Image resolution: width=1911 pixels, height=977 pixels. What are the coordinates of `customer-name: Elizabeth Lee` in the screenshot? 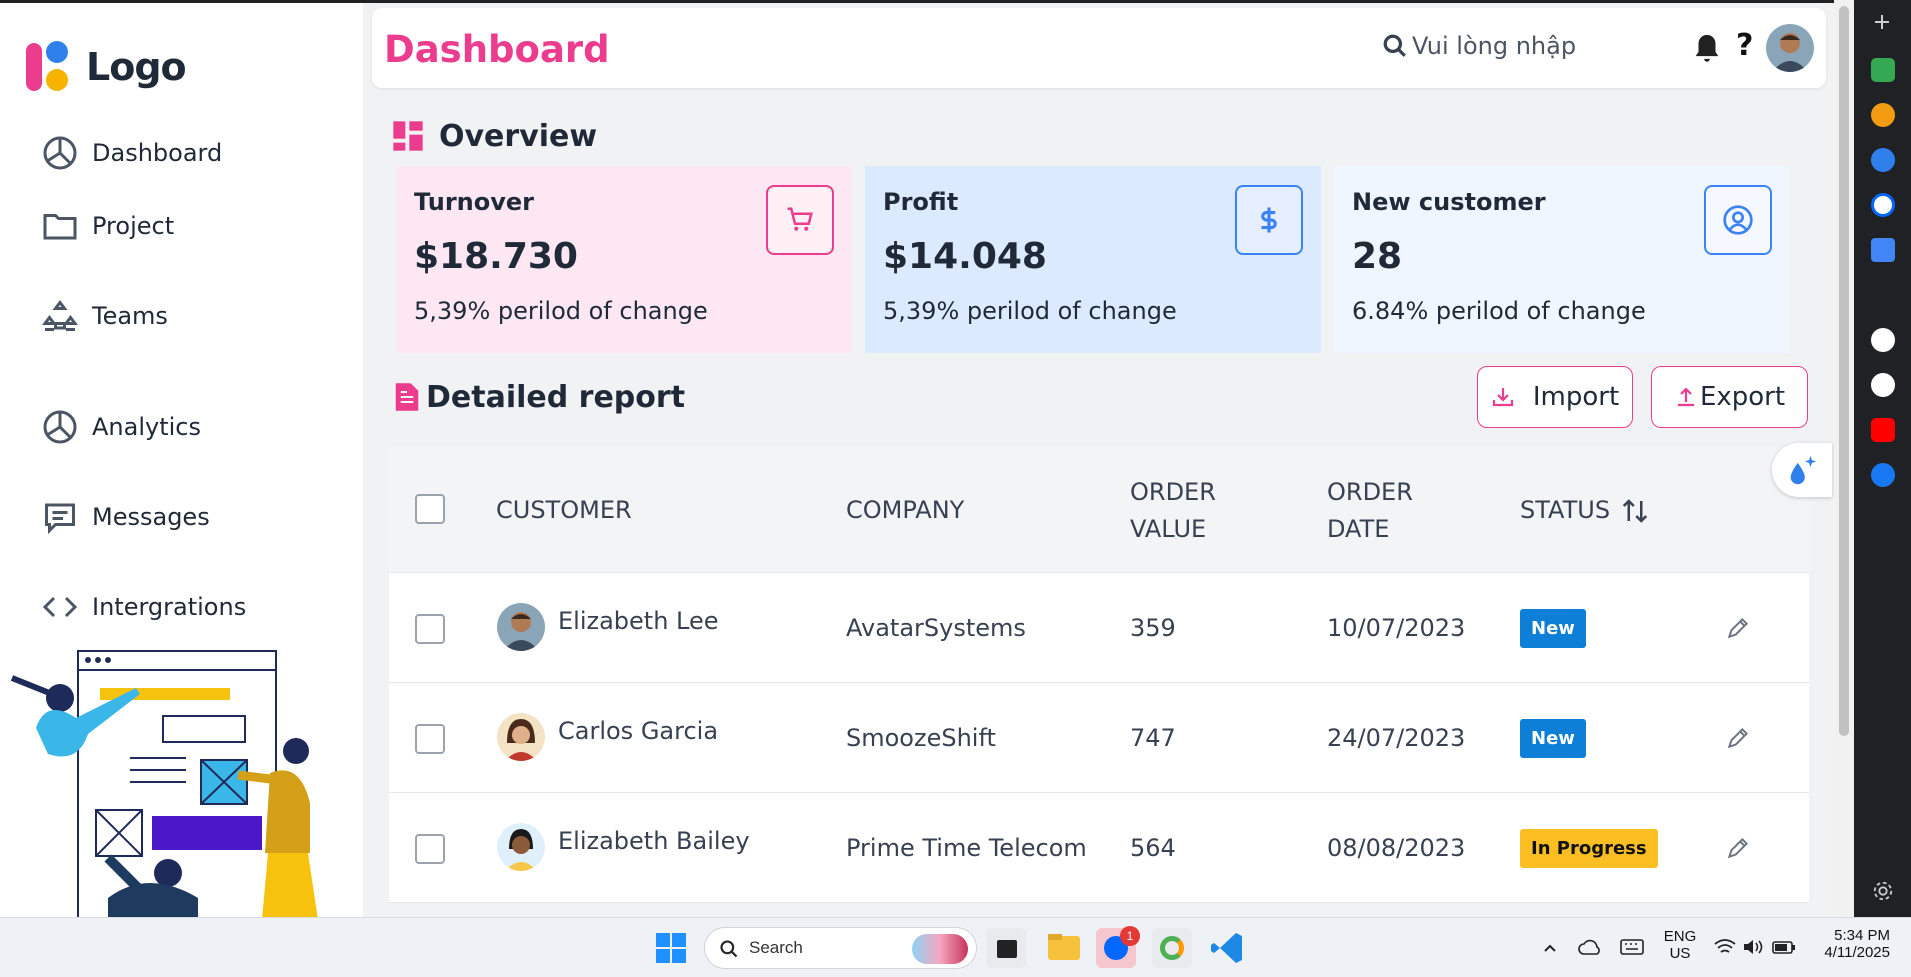 It's located at (638, 621).